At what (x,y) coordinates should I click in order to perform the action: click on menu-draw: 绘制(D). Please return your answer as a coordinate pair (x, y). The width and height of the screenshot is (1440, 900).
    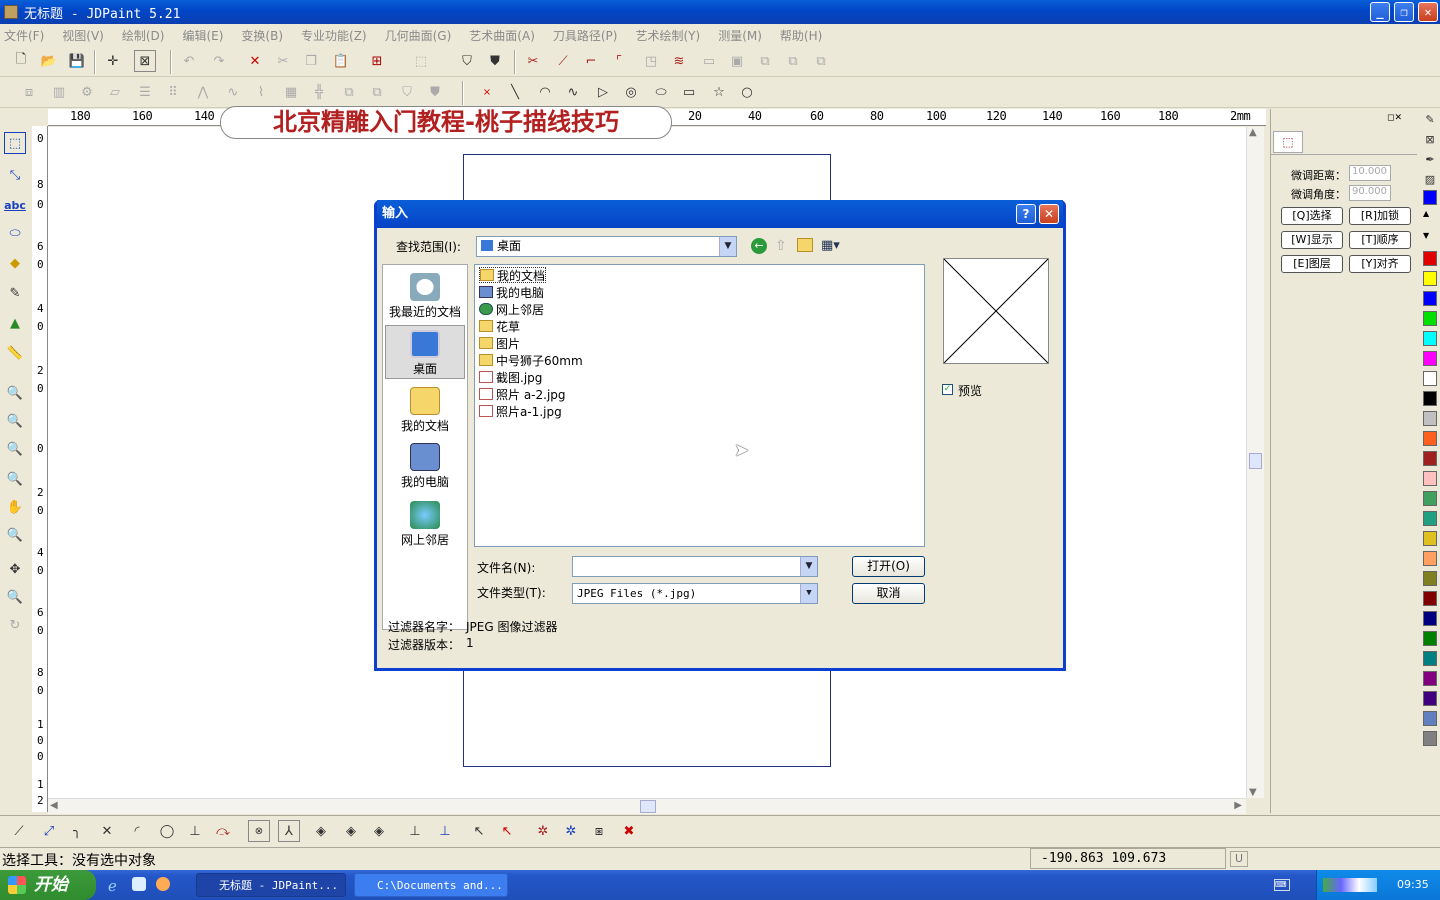
    Looking at the image, I should click on (143, 35).